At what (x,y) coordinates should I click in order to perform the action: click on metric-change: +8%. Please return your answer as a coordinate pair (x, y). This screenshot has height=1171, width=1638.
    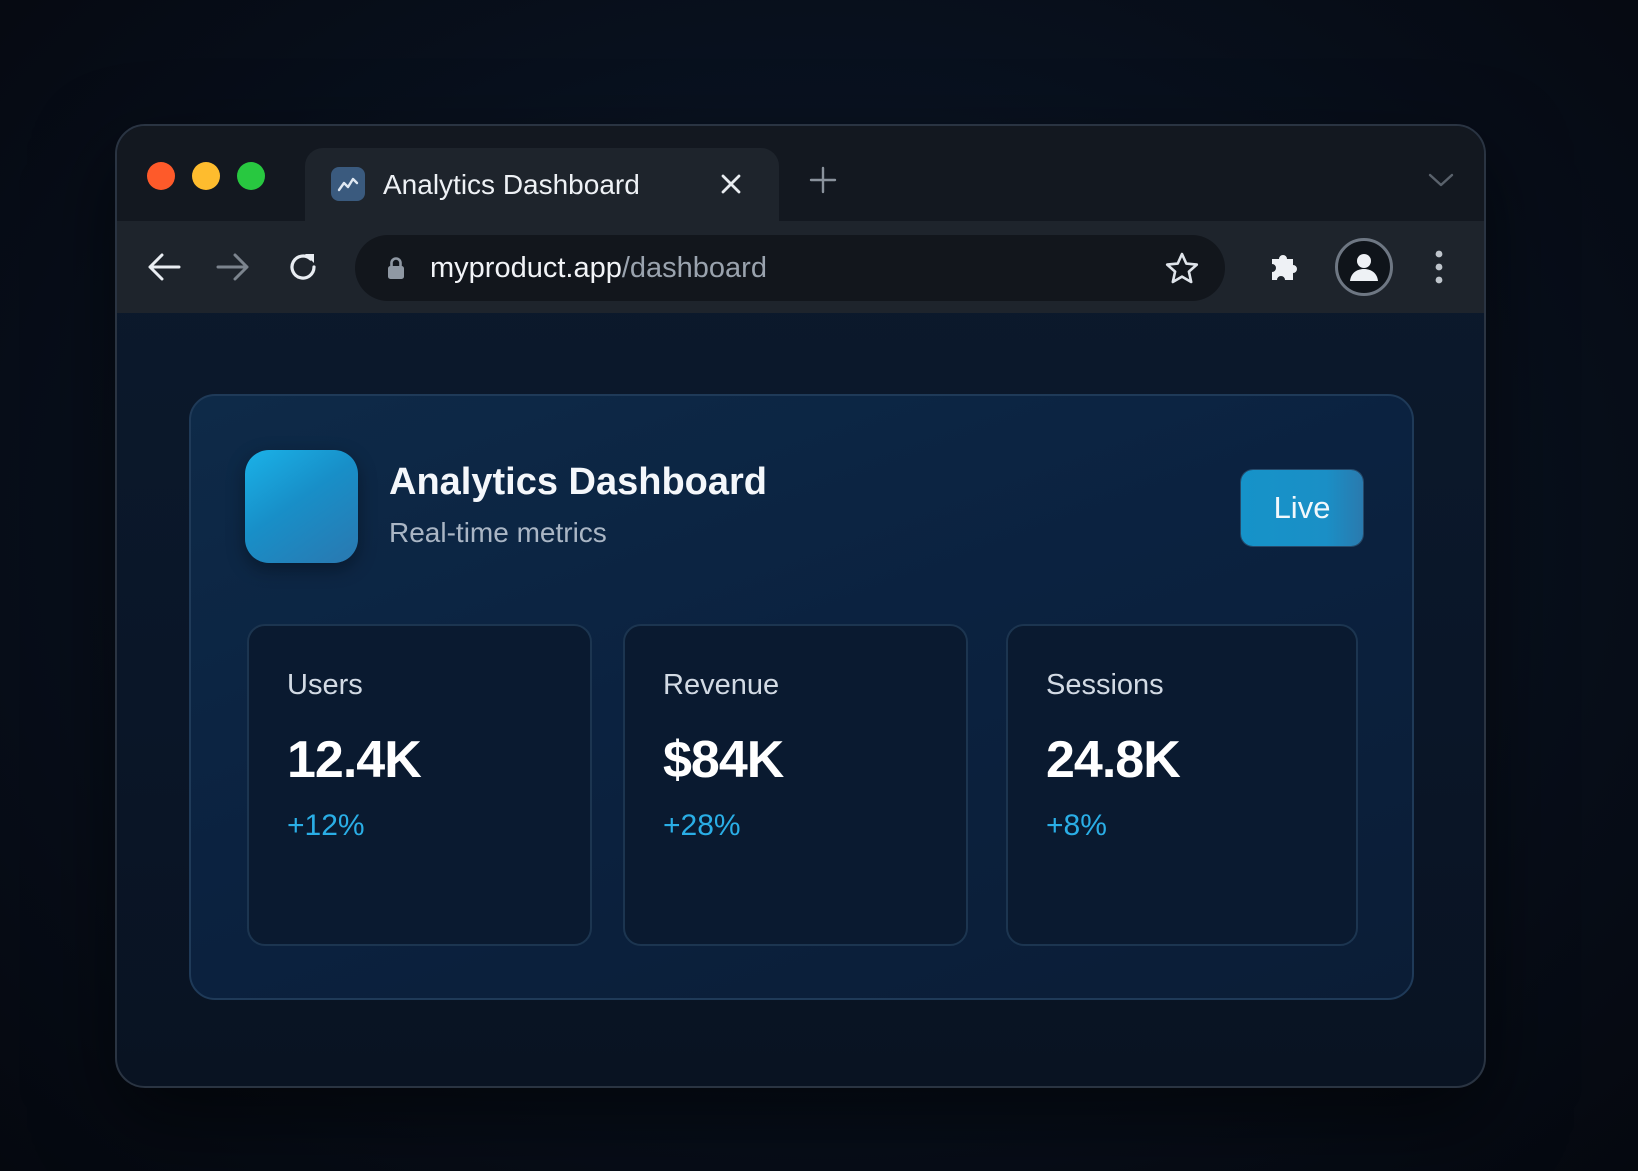
    Looking at the image, I should click on (1076, 825).